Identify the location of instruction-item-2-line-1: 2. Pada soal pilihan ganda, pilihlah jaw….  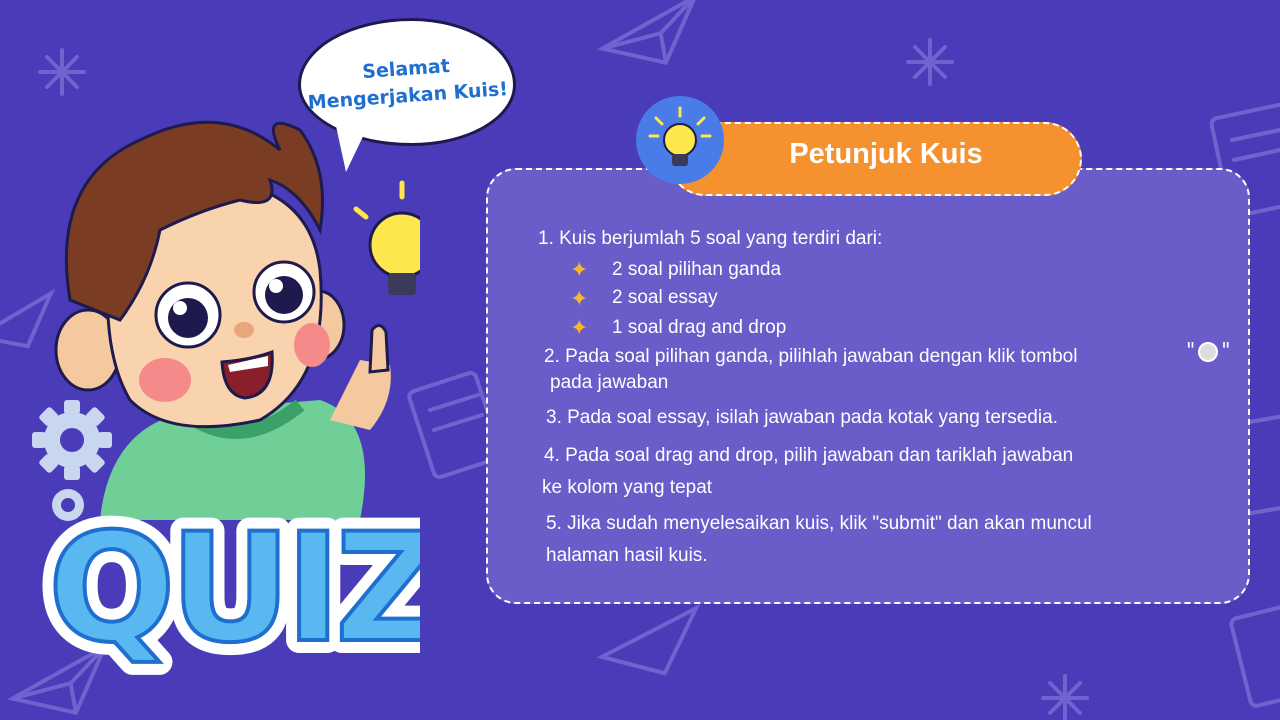
(811, 356).